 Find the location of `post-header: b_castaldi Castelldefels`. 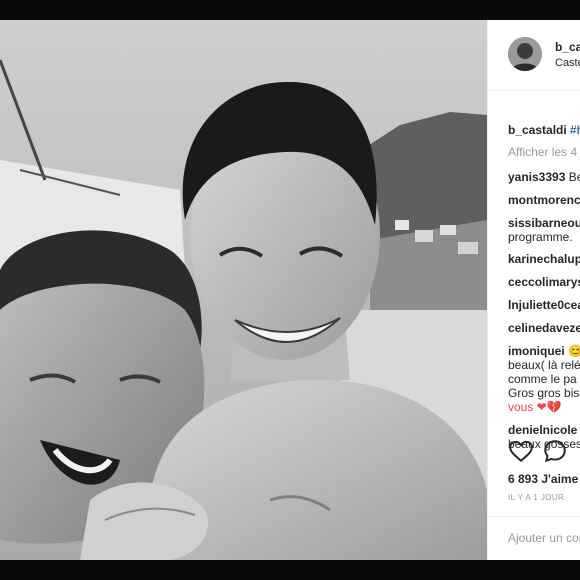

post-header: b_castaldi Castelldefels is located at coordinates (534, 55).